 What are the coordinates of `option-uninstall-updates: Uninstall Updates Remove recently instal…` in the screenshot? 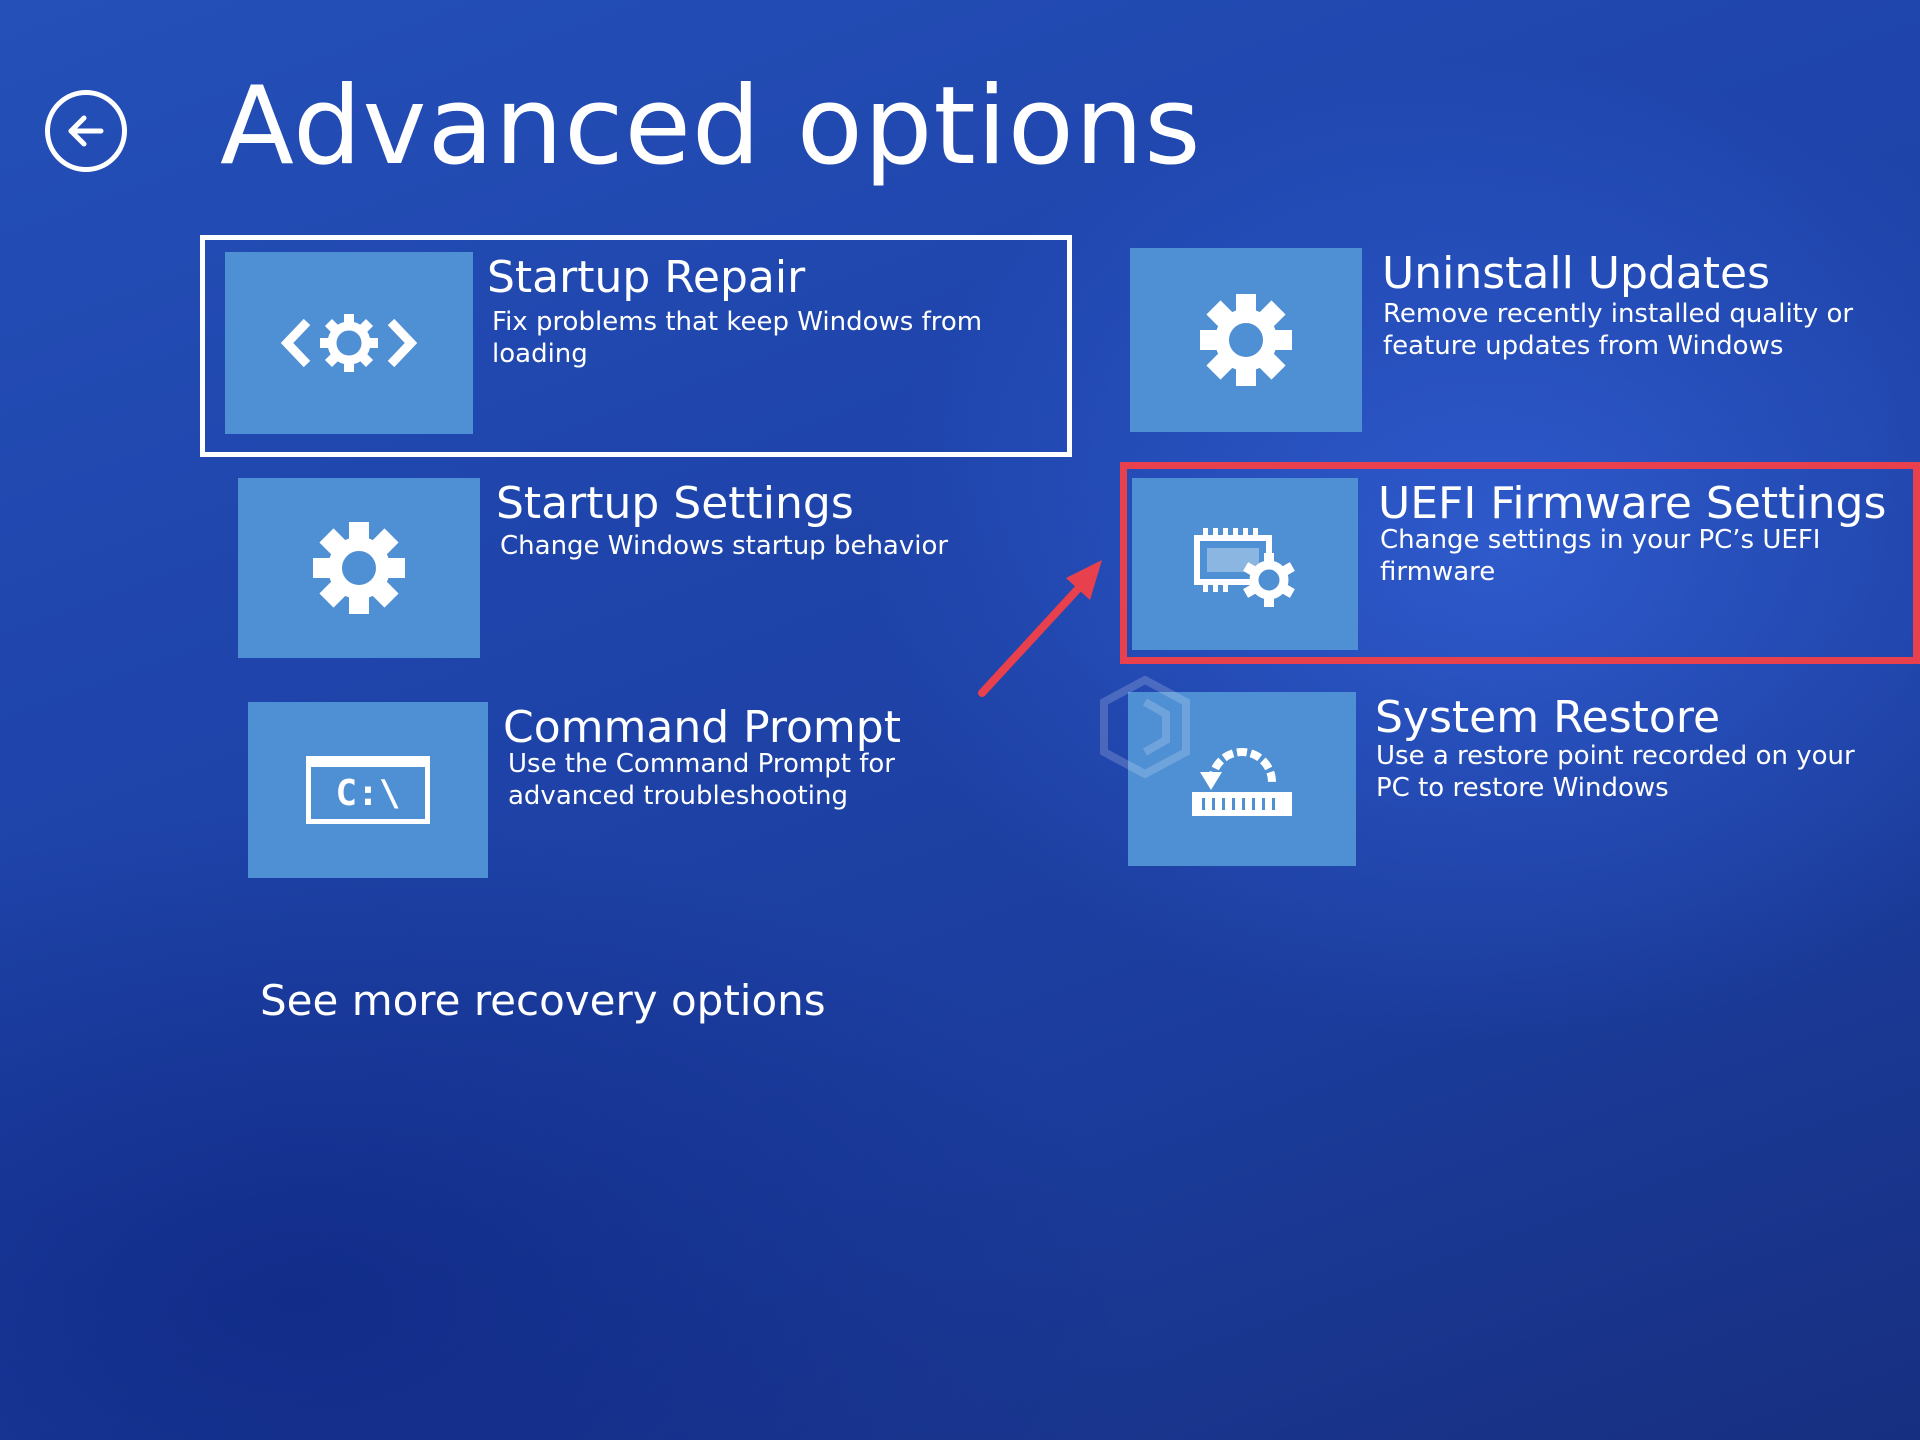 It's located at (1510, 343).